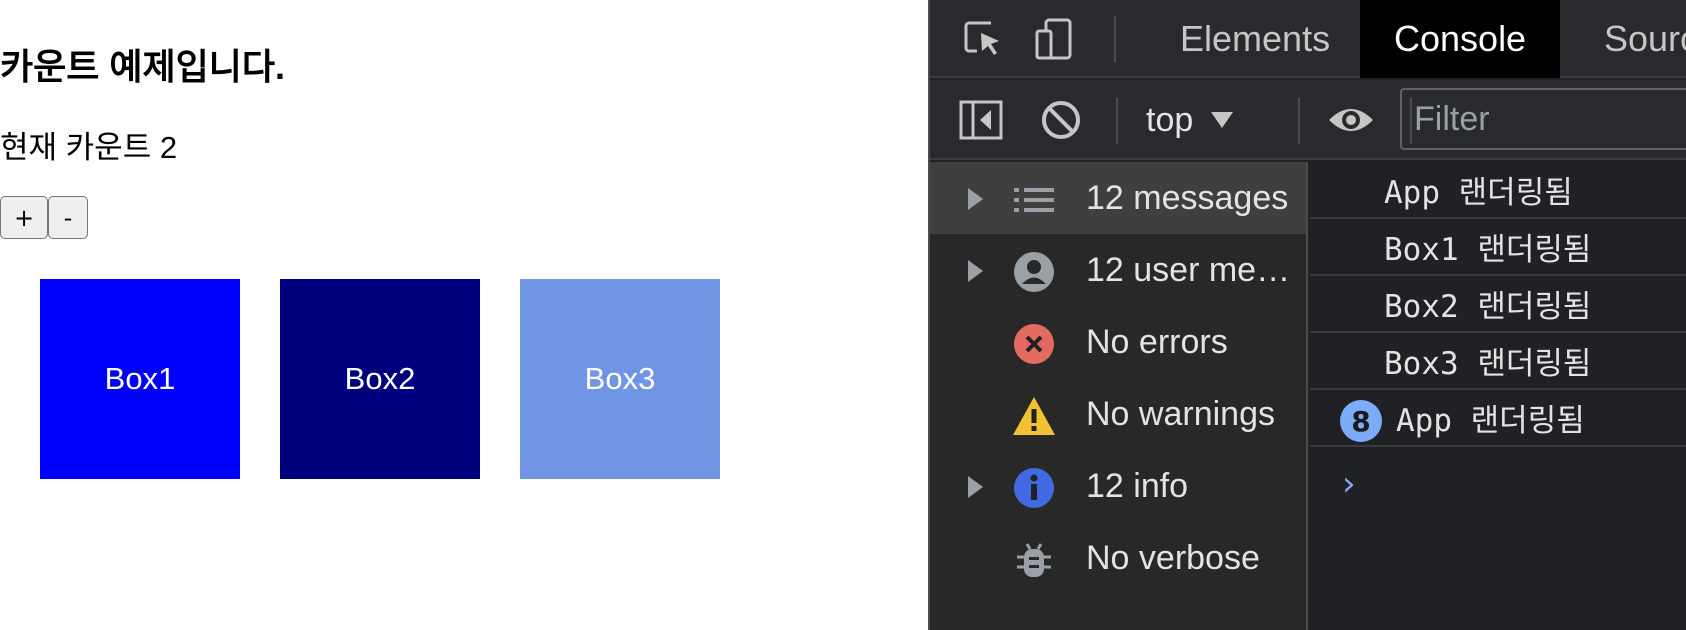  Describe the element at coordinates (89, 147) in the screenshot. I see `count-display: 현재 카운트 2` at that location.